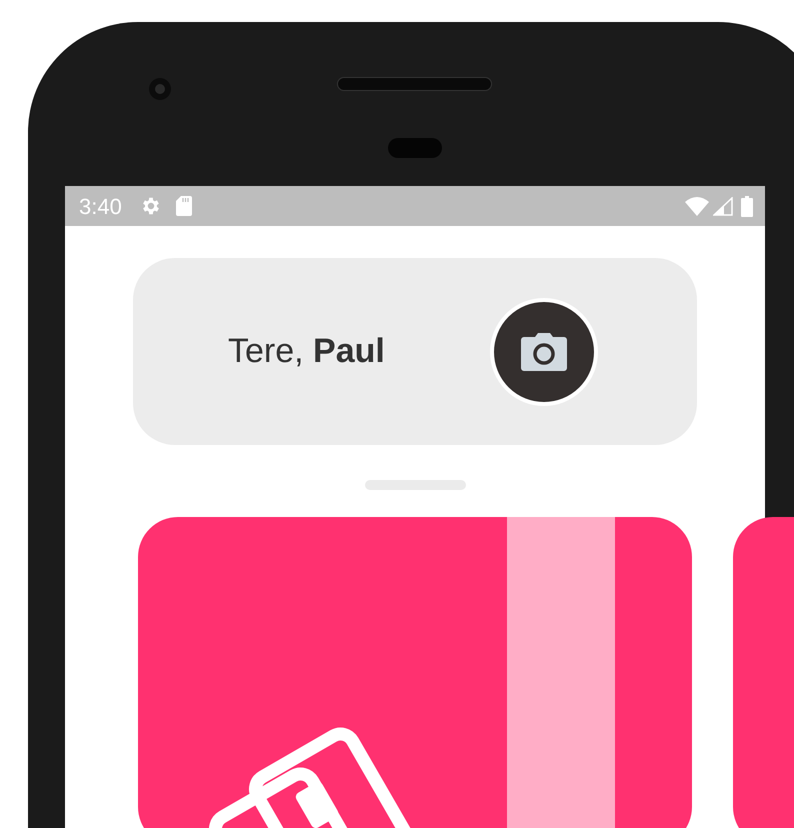  Describe the element at coordinates (184, 206) in the screenshot. I see `sd-card-icon` at that location.